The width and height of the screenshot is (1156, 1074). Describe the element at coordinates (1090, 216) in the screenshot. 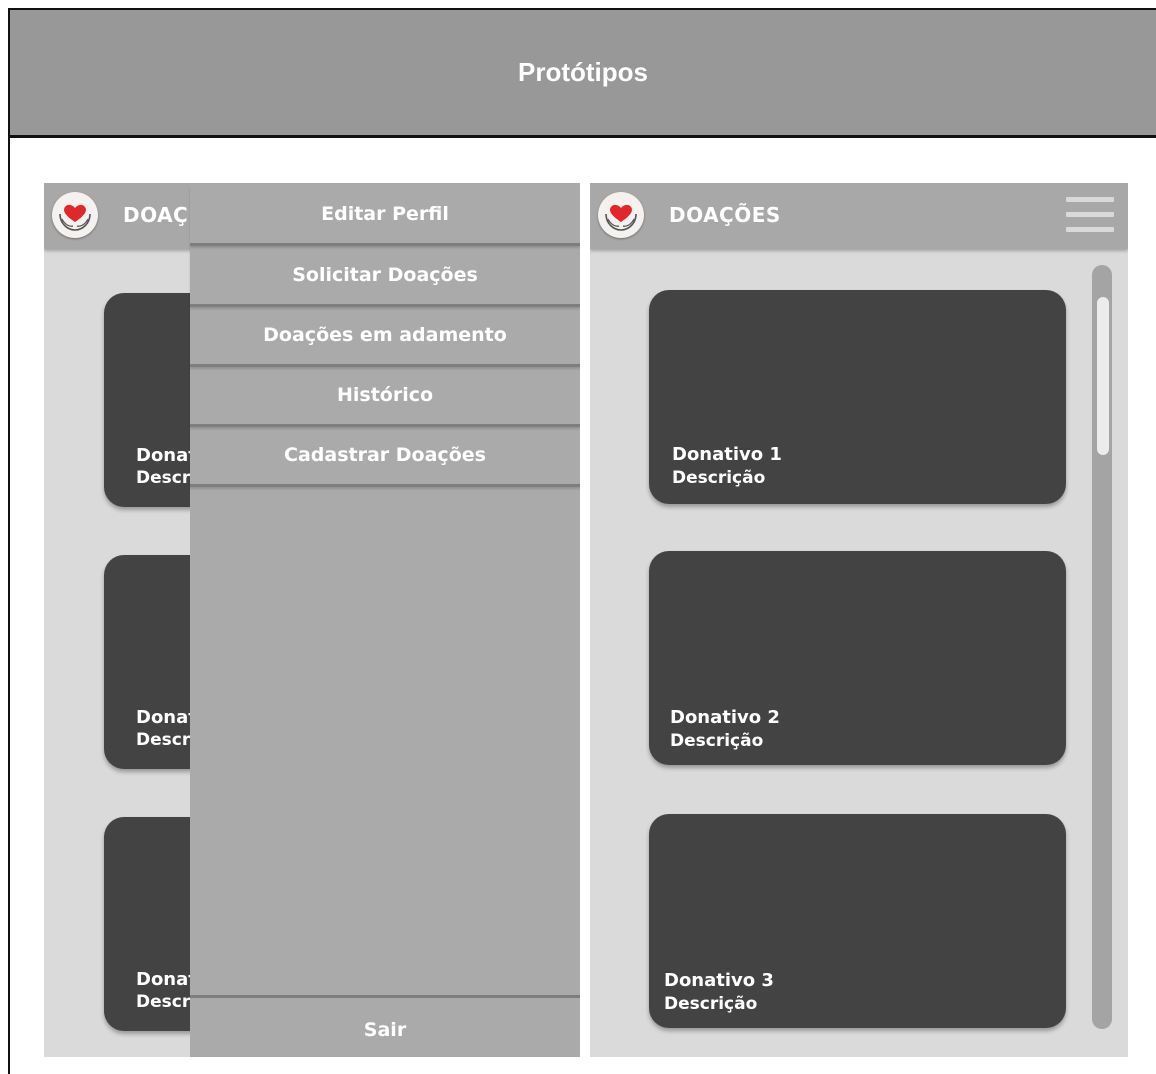

I see `hamburger-menu-icon` at that location.